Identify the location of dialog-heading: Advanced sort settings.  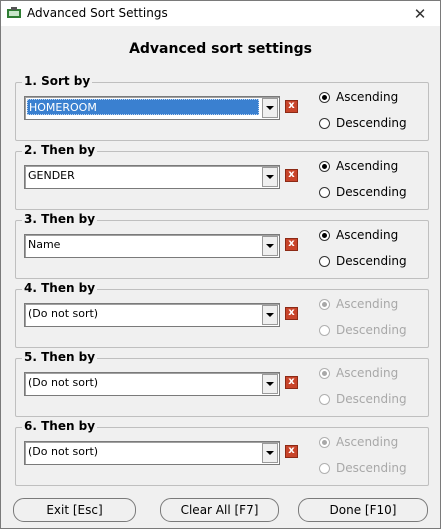
(220, 49).